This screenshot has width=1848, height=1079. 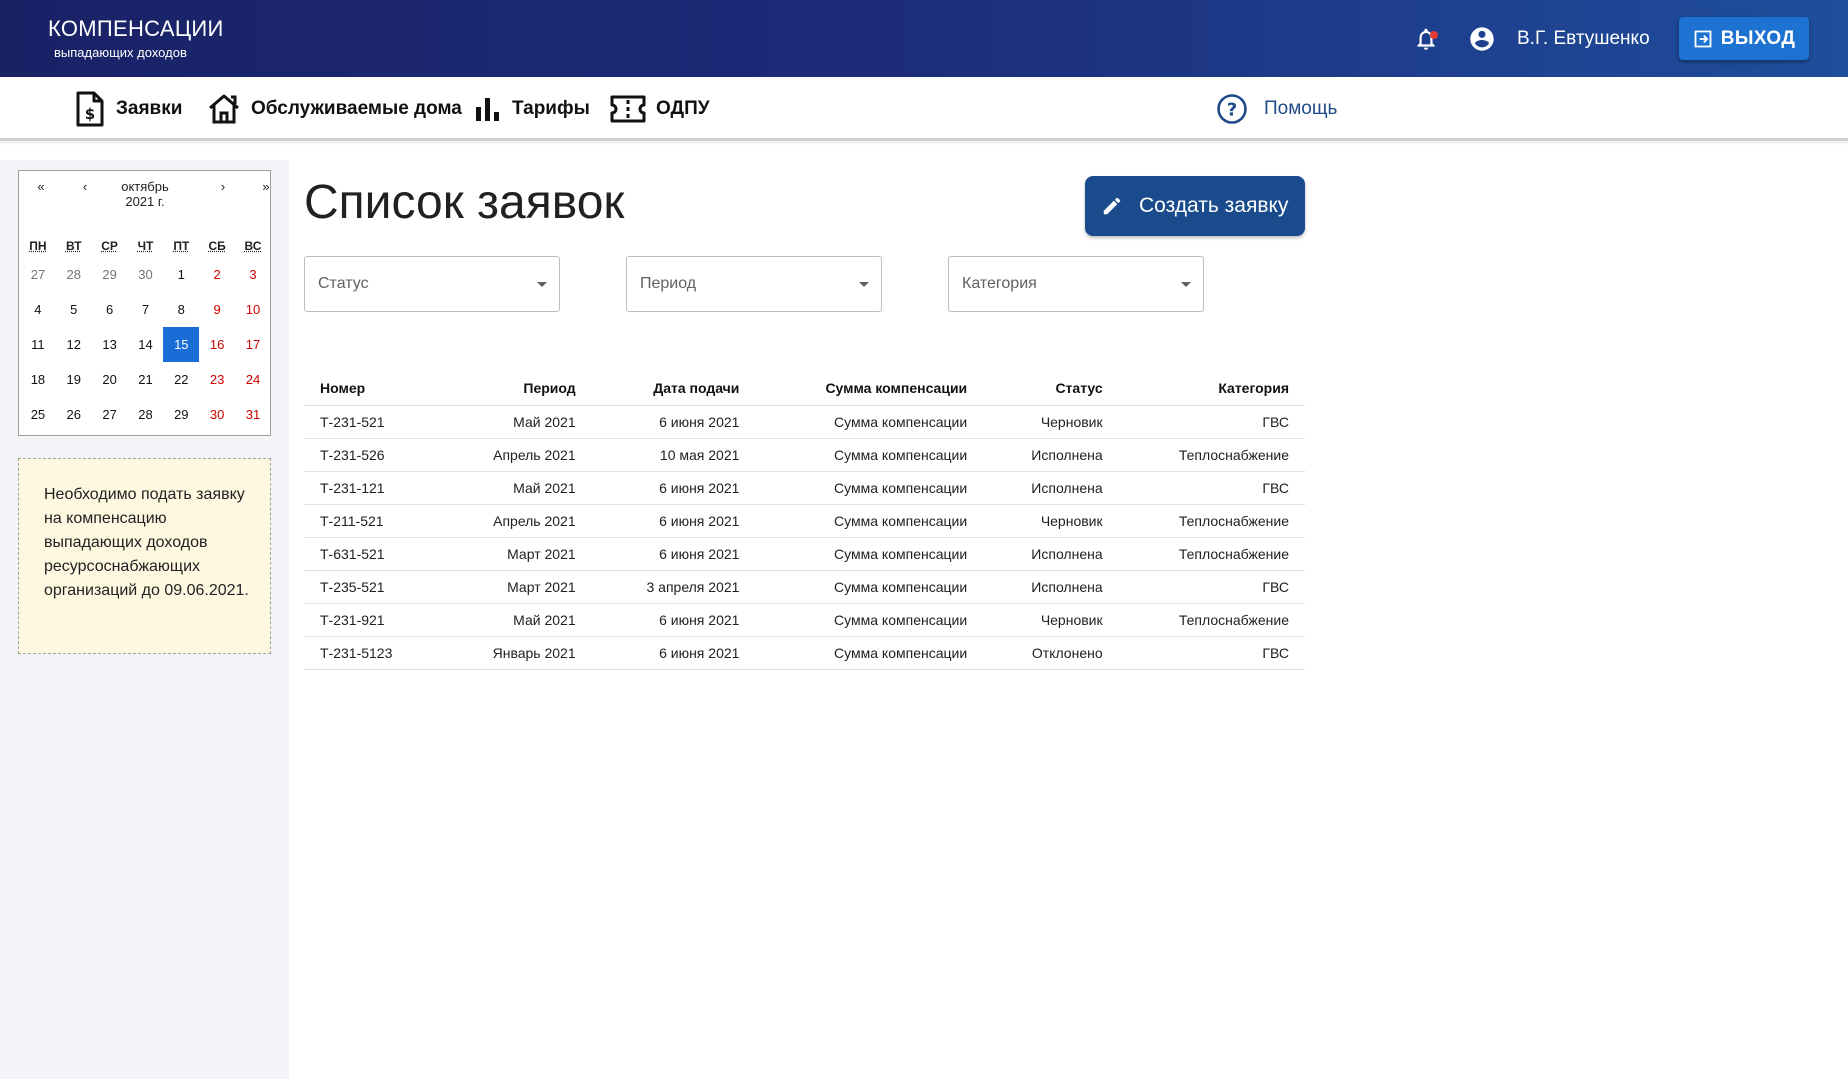 What do you see at coordinates (181, 274) in the screenshot?
I see `calendar-day: 1` at bounding box center [181, 274].